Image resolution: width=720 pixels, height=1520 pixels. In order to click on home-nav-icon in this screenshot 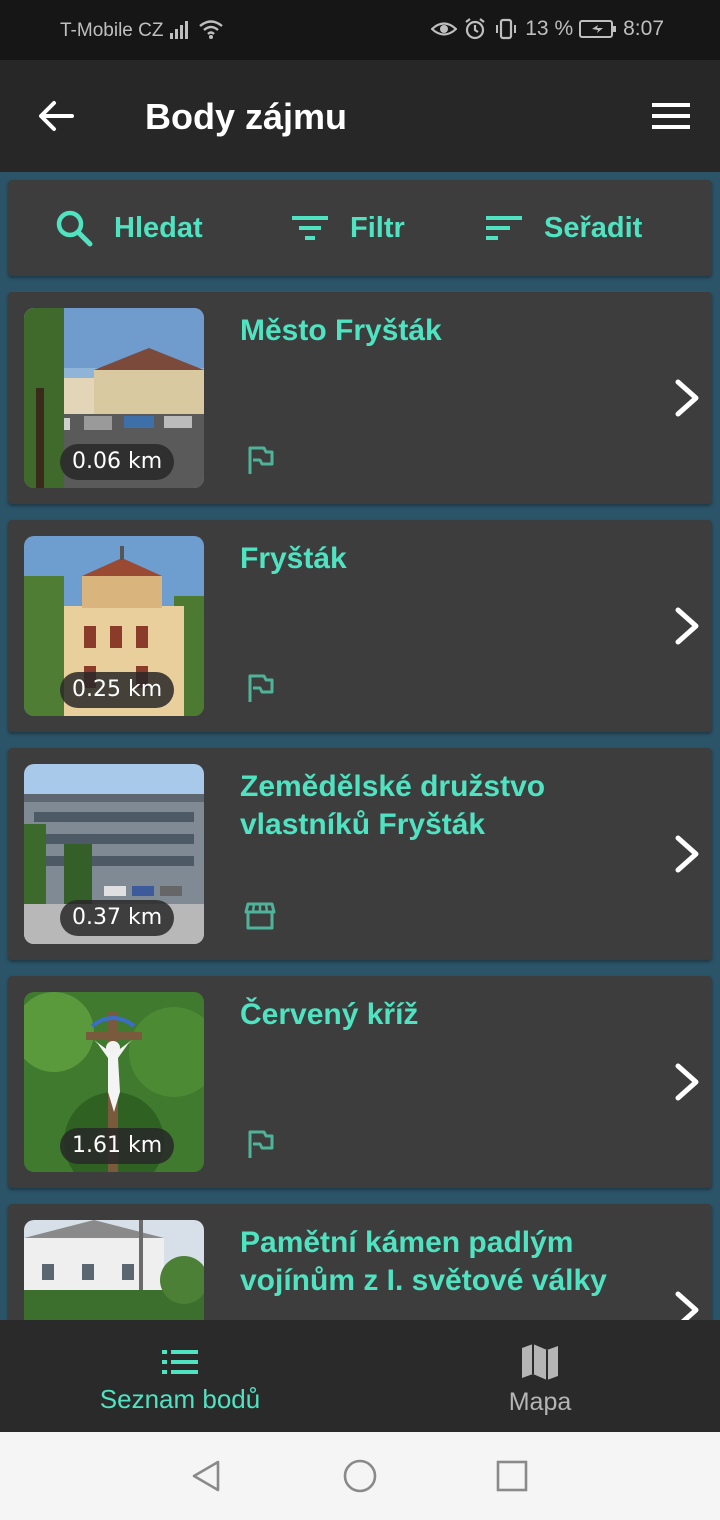, I will do `click(360, 1476)`.